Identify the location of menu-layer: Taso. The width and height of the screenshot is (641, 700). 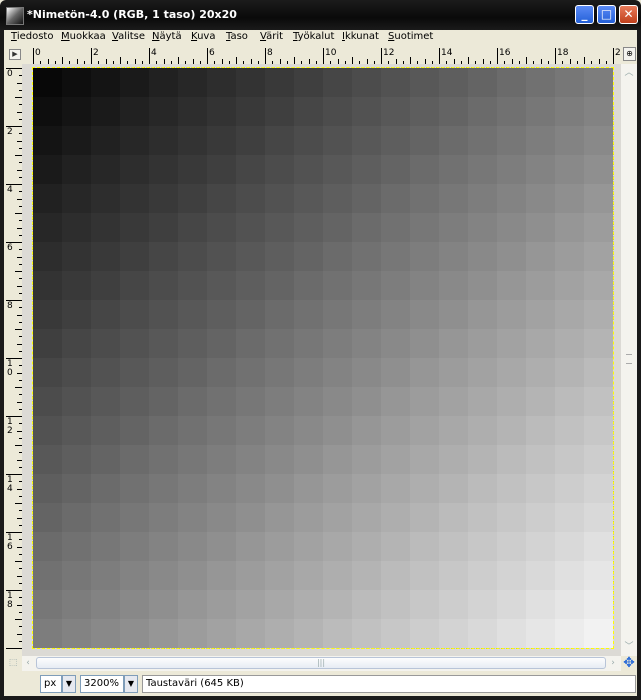
(237, 36).